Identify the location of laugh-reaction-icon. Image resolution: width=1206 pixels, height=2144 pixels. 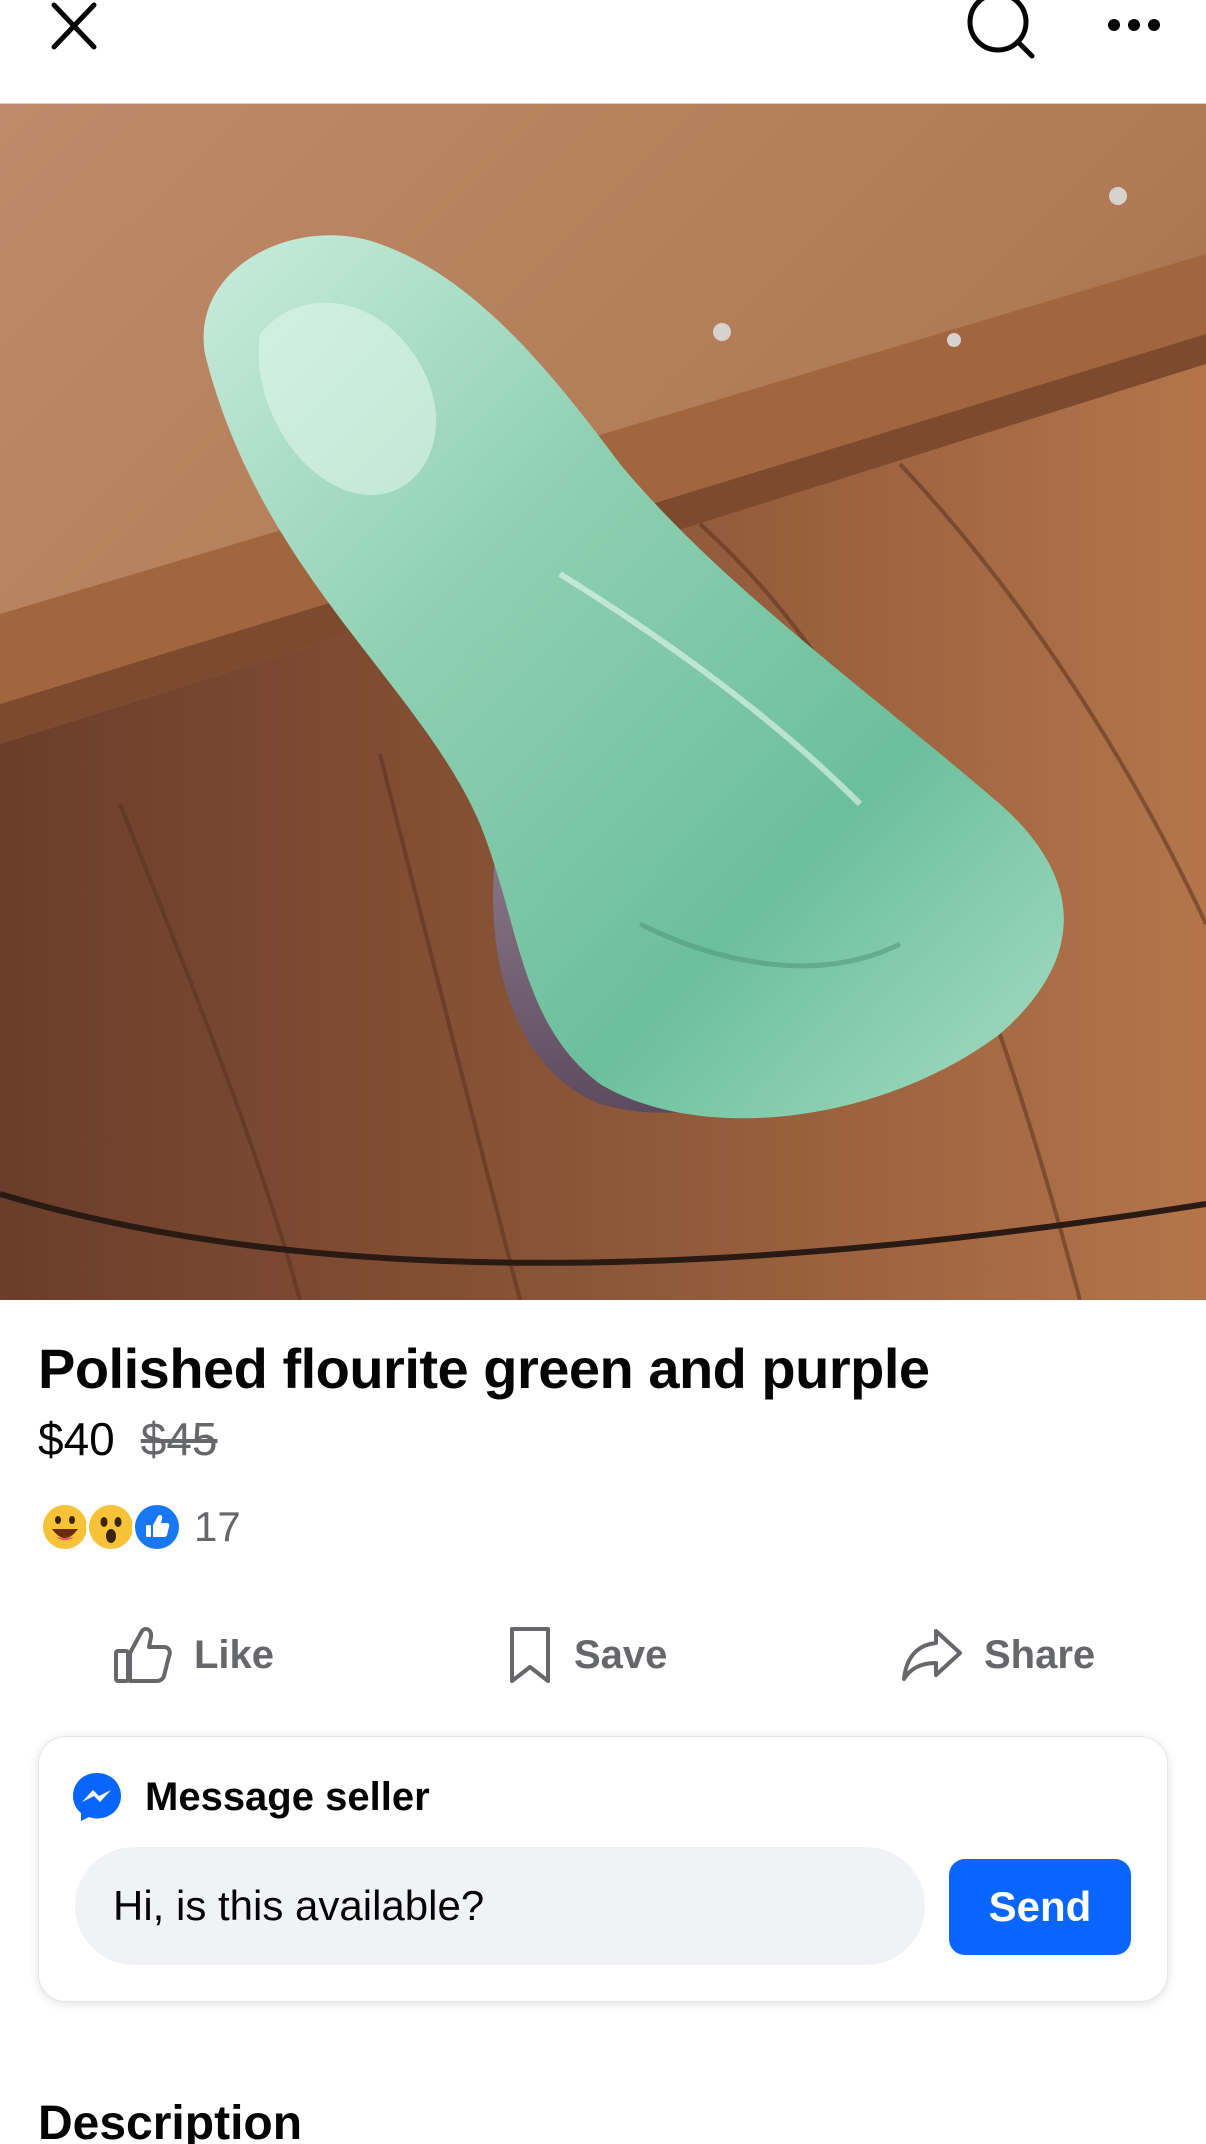
(65, 1527).